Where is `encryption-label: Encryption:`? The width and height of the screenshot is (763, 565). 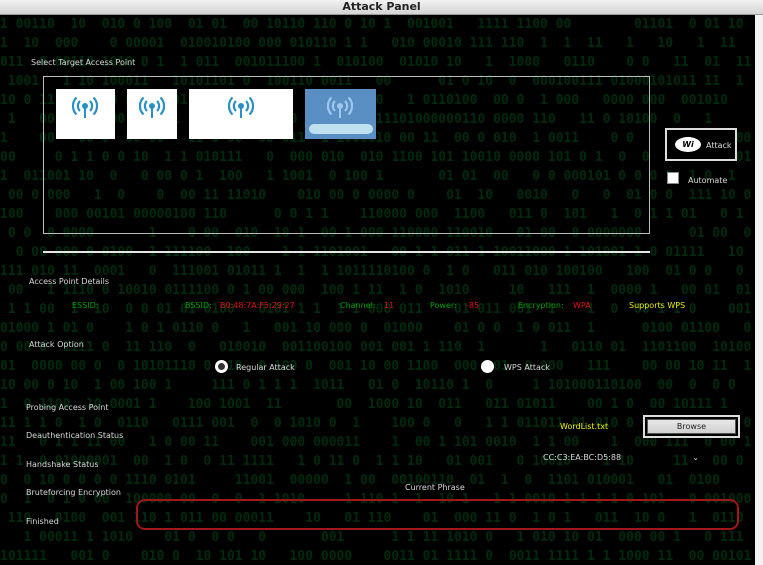
encryption-label: Encryption: is located at coordinates (541, 305).